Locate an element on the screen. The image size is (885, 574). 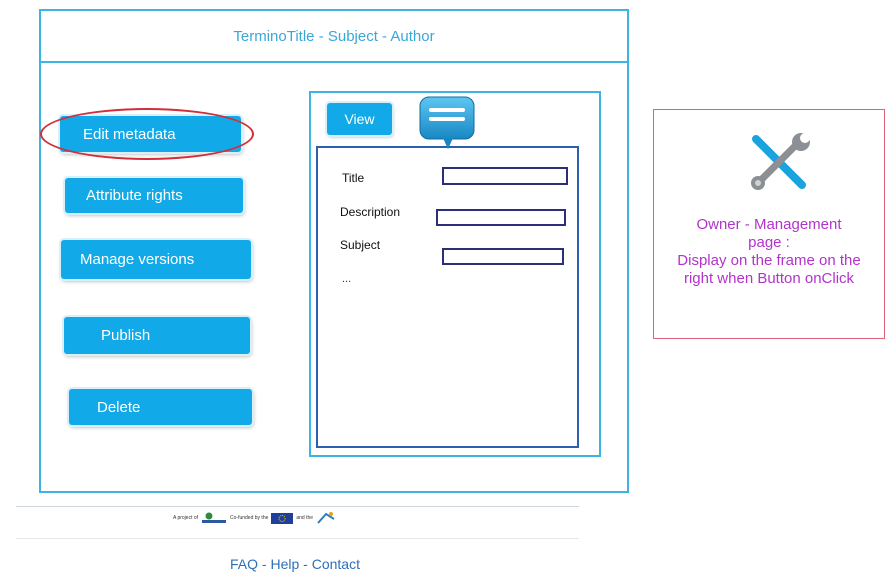
footer-logos: A project of Co-funded by the and the is located at coordinates (303, 518).